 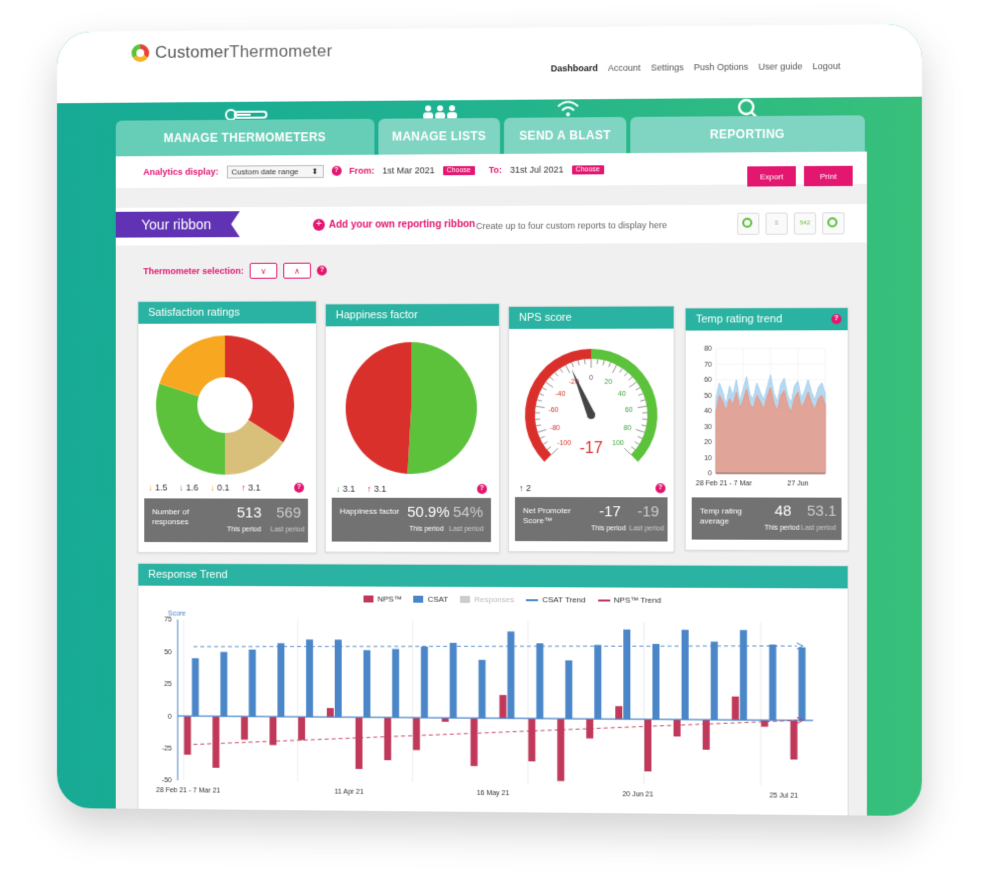 I want to click on delta-green: ↓ 1.6, so click(x=189, y=487).